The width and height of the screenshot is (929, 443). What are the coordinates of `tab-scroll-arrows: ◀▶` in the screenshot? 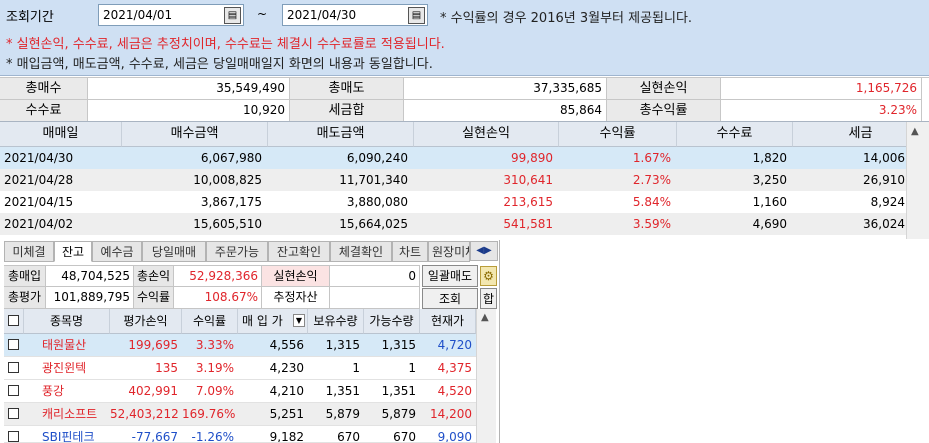 It's located at (484, 251).